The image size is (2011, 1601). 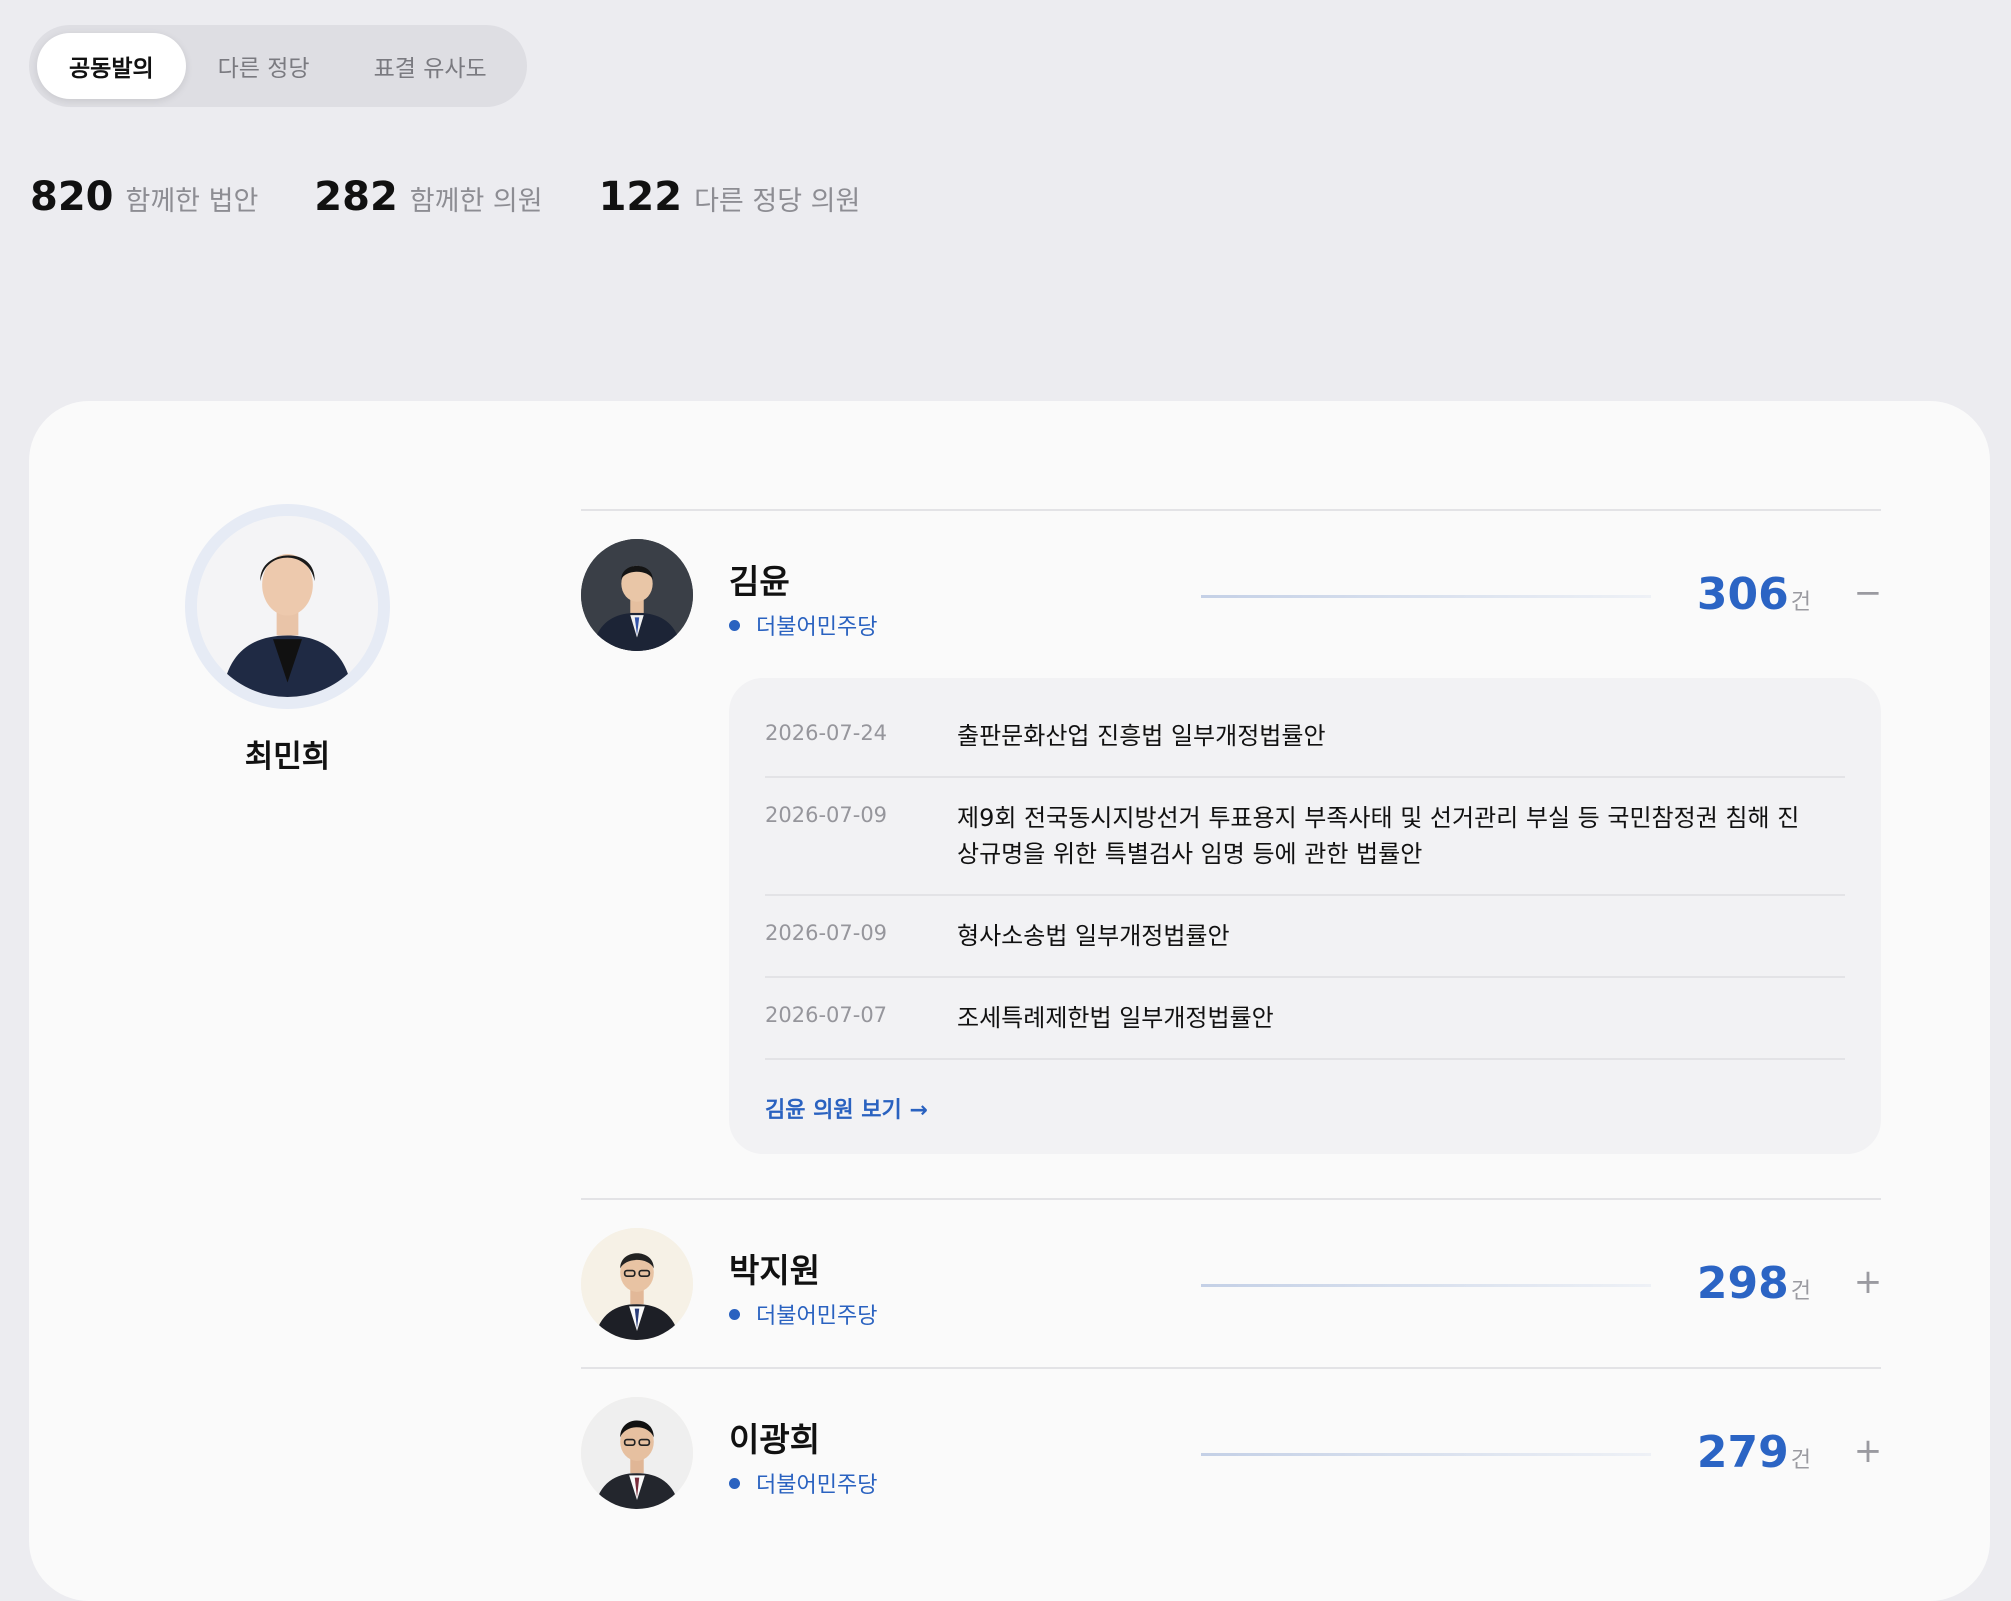 I want to click on stat-value: 820, so click(x=72, y=197).